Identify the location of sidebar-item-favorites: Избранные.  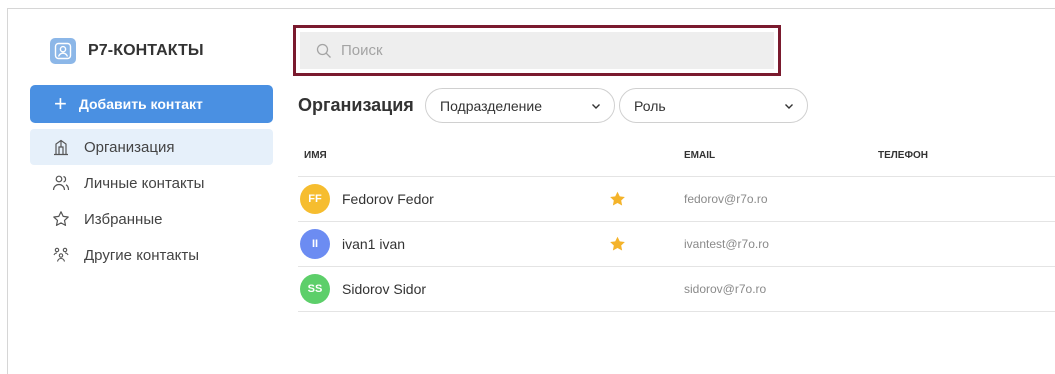
(151, 219).